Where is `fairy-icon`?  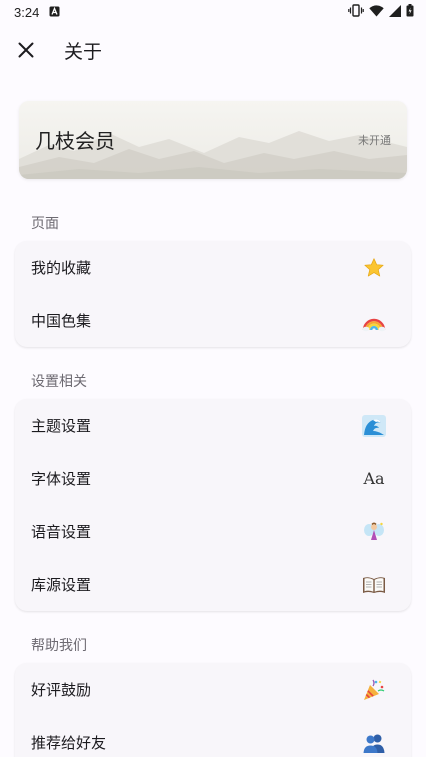
fairy-icon is located at coordinates (374, 532).